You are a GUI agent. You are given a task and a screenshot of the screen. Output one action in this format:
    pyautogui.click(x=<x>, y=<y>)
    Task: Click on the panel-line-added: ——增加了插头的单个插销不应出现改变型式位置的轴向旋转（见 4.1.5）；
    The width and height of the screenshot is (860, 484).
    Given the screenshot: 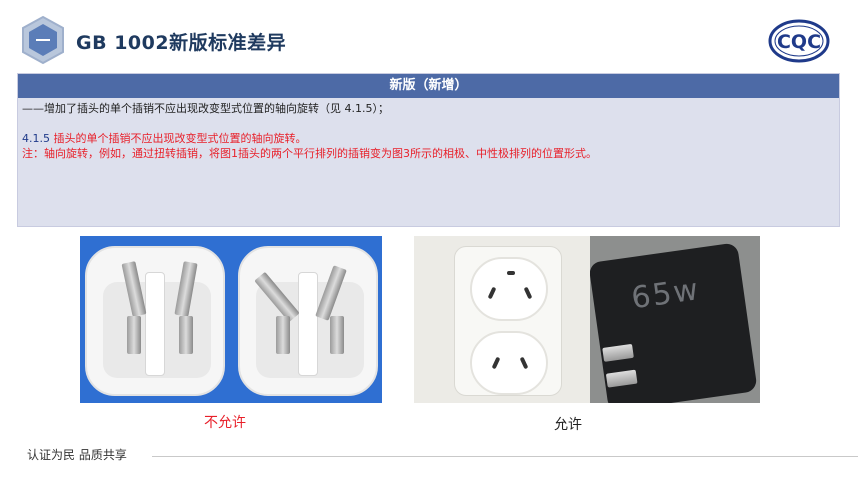 What is the action you would take?
    pyautogui.click(x=205, y=108)
    